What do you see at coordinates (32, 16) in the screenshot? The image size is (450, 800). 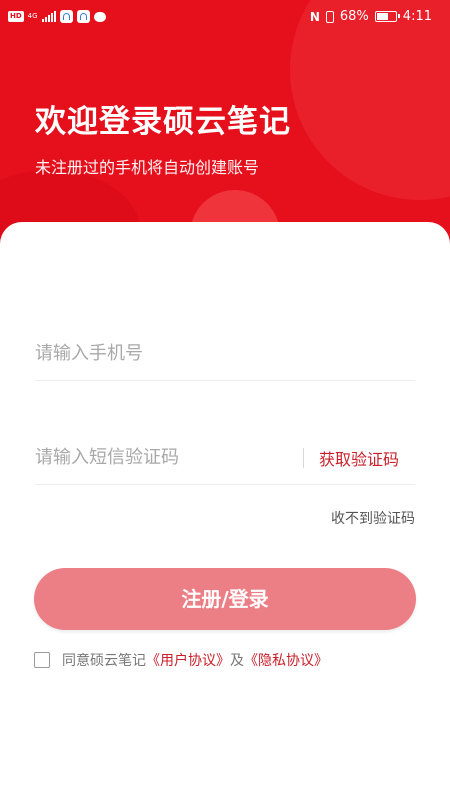 I see `network-type: 4G` at bounding box center [32, 16].